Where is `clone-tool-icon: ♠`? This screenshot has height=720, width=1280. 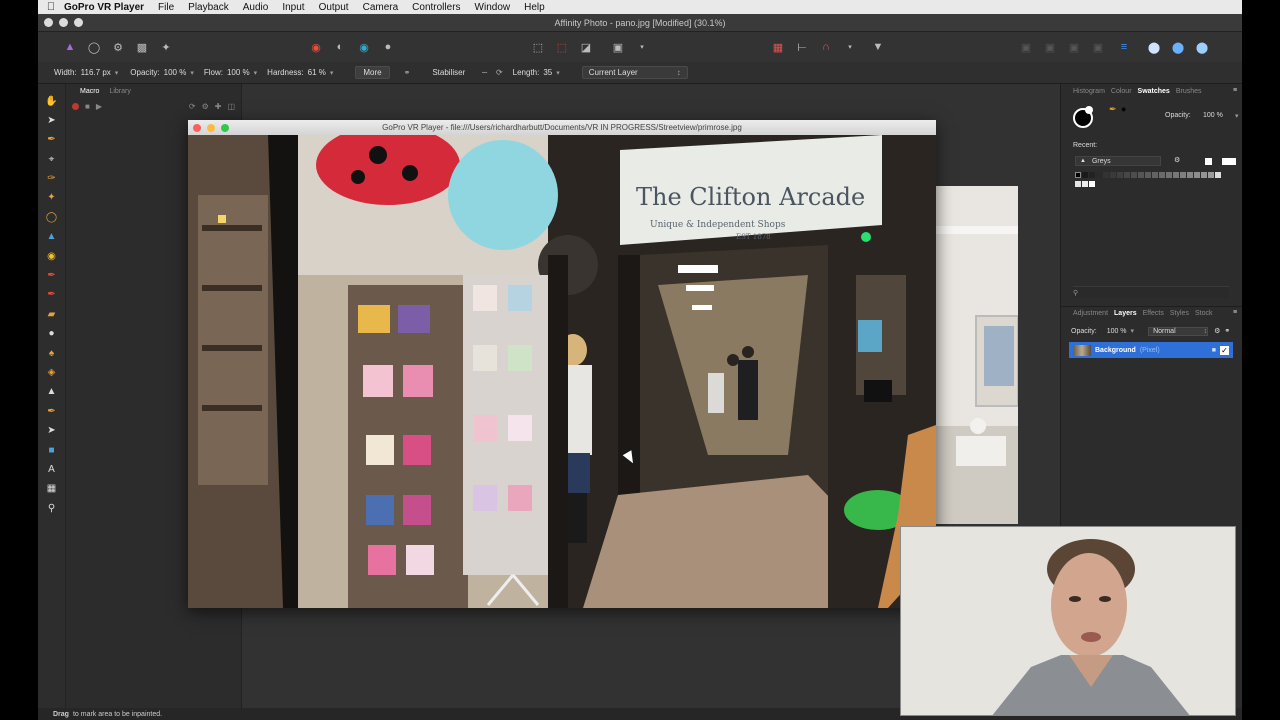
clone-tool-icon: ♠ is located at coordinates (52, 353).